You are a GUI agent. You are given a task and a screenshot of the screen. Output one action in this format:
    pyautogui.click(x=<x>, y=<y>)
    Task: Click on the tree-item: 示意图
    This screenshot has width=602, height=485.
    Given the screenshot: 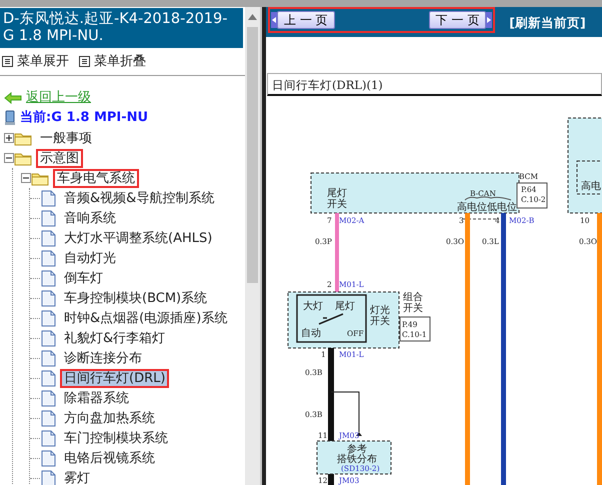 What is the action you would take?
    pyautogui.click(x=59, y=158)
    